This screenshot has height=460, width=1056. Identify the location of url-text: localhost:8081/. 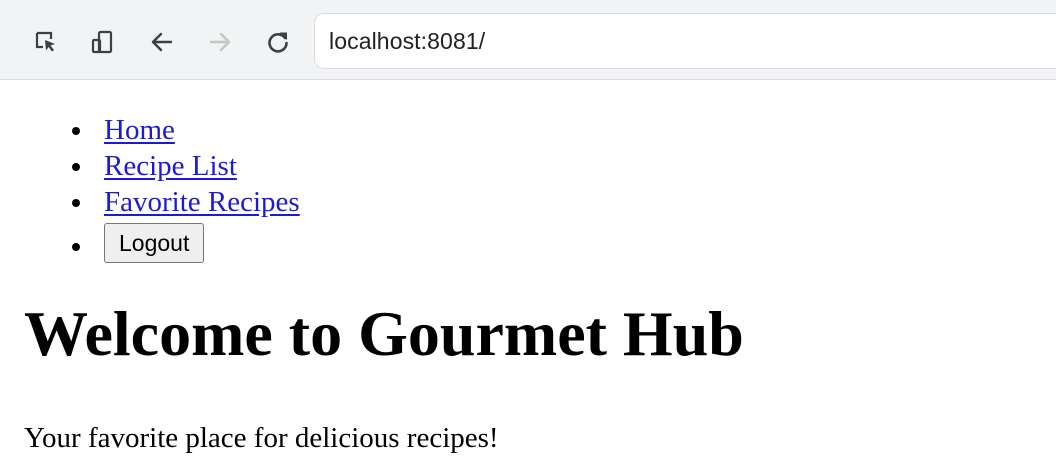
(407, 40).